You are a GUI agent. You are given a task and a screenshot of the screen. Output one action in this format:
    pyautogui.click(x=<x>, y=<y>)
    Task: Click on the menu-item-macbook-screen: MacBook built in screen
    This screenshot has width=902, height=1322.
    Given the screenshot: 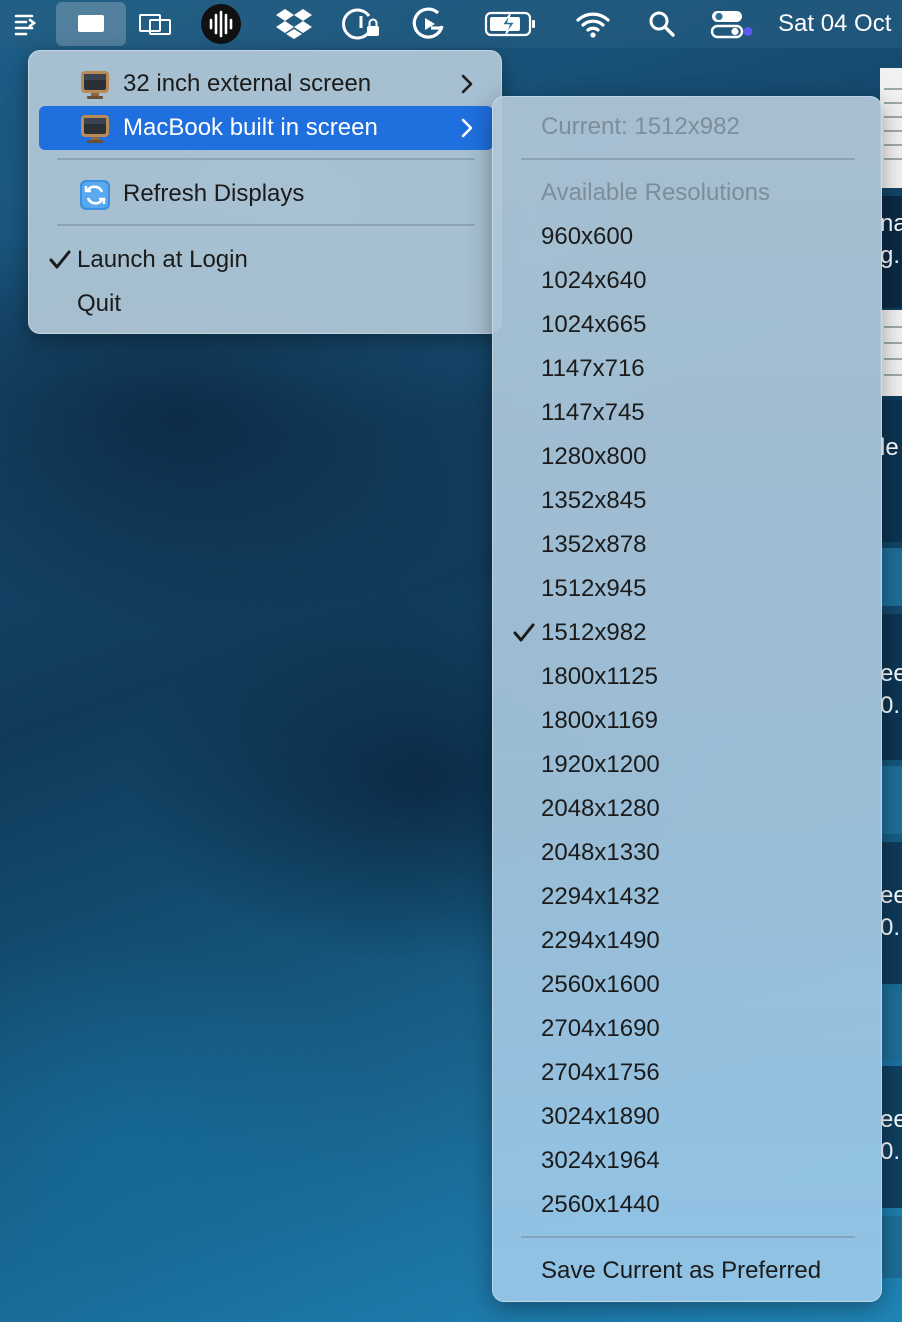 What is the action you would take?
    pyautogui.click(x=266, y=128)
    